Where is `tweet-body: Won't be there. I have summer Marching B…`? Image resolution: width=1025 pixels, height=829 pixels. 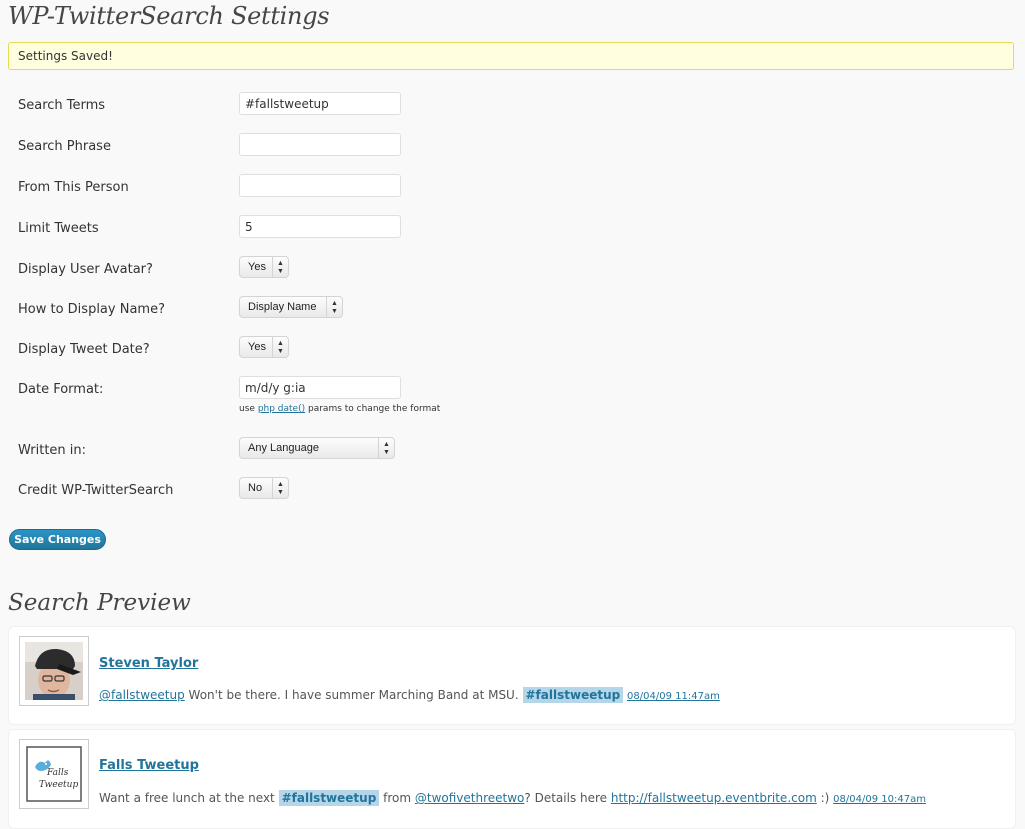 tweet-body: Won't be there. I have summer Marching B… is located at coordinates (353, 695).